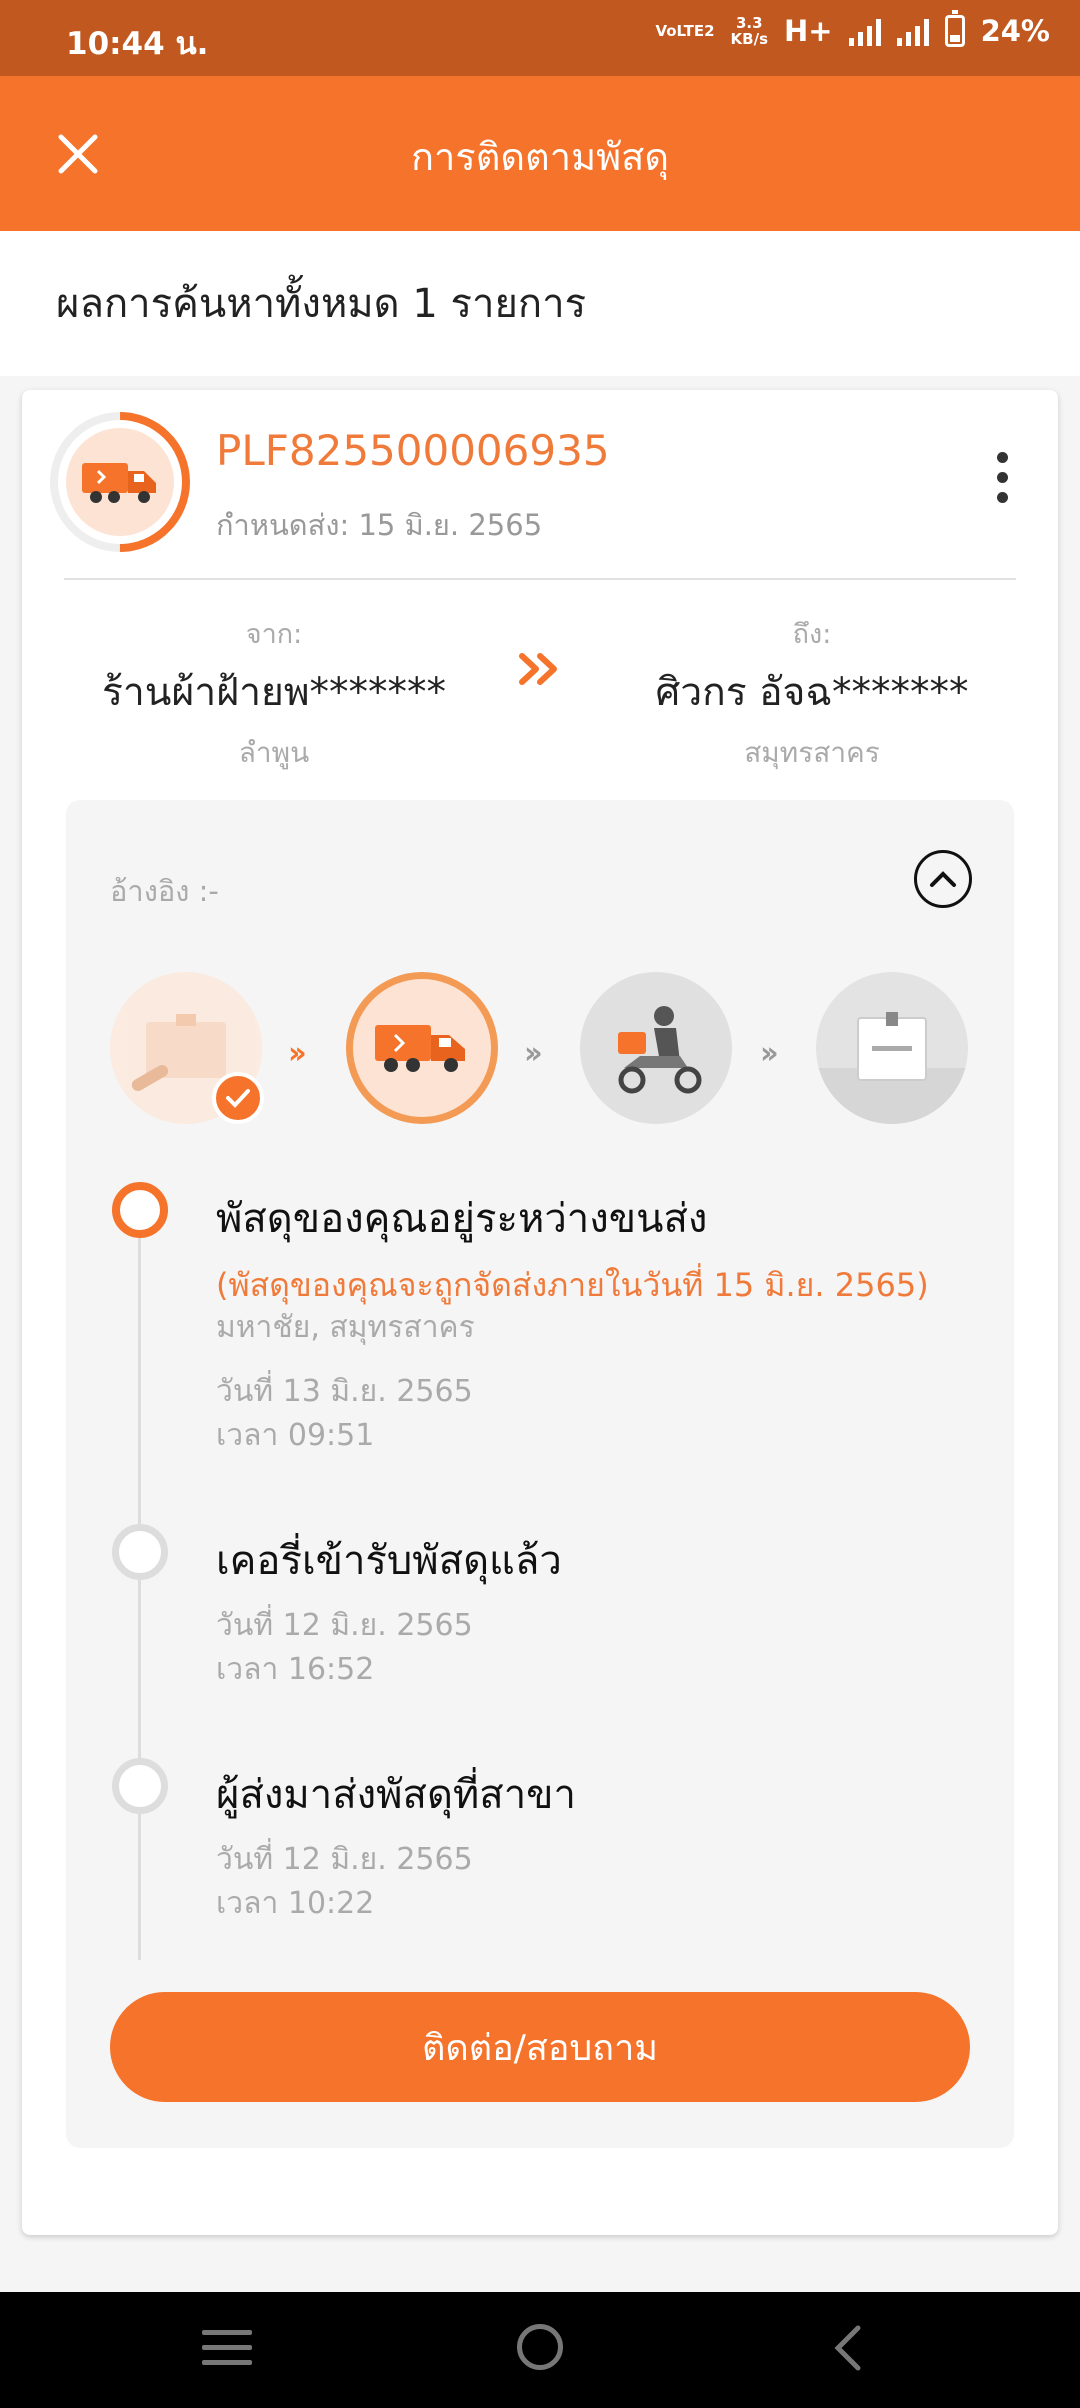  Describe the element at coordinates (540, 579) in the screenshot. I see `divider` at that location.